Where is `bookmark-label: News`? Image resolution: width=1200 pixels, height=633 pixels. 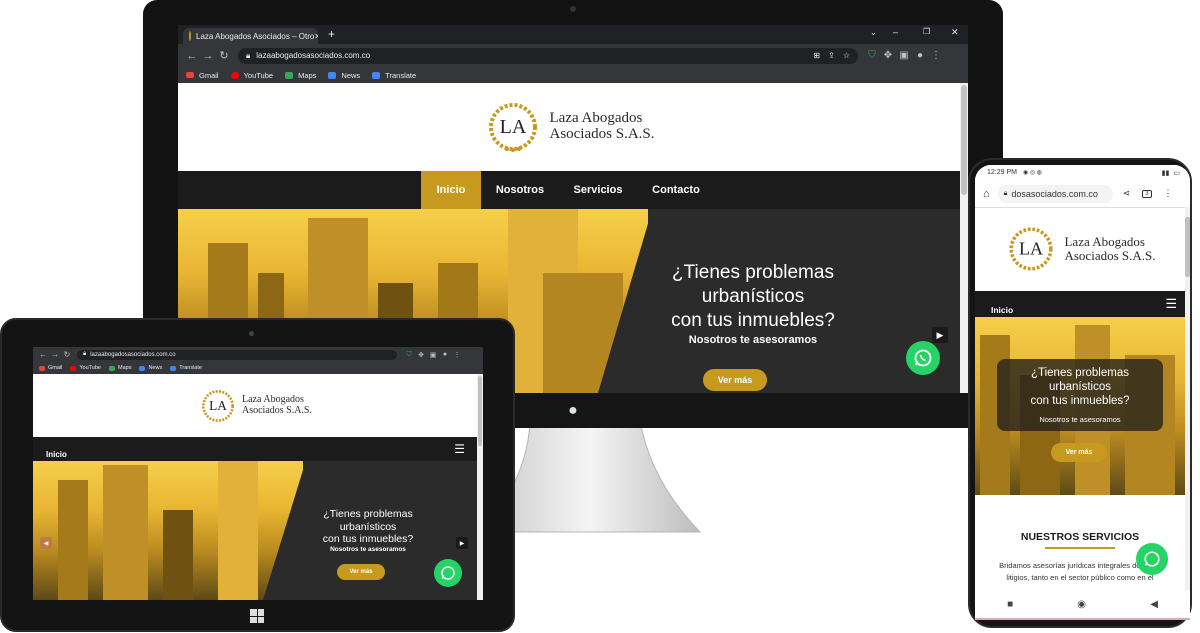 bookmark-label: News is located at coordinates (155, 368).